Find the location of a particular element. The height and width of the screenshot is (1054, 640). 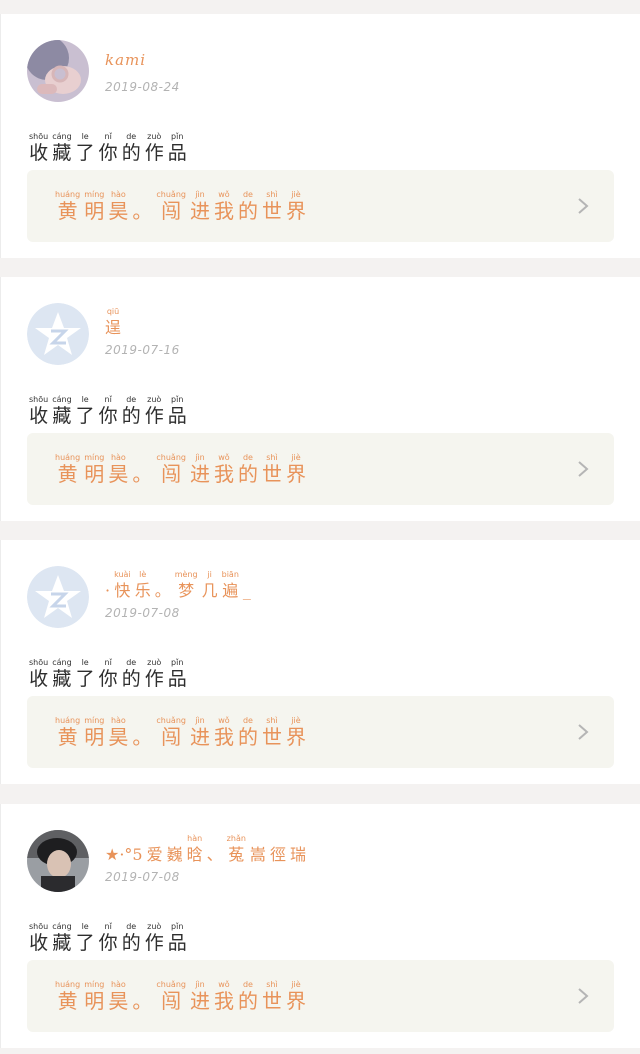

user-name-text: · kuài 快 lè 乐 。 mèng 梦 ji 几 biān 遍 _ is located at coordinates (180, 586).